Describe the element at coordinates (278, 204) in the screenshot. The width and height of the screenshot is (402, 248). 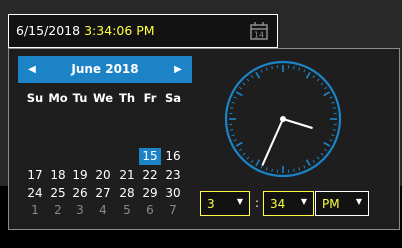
I see `minute-value: 34` at that location.